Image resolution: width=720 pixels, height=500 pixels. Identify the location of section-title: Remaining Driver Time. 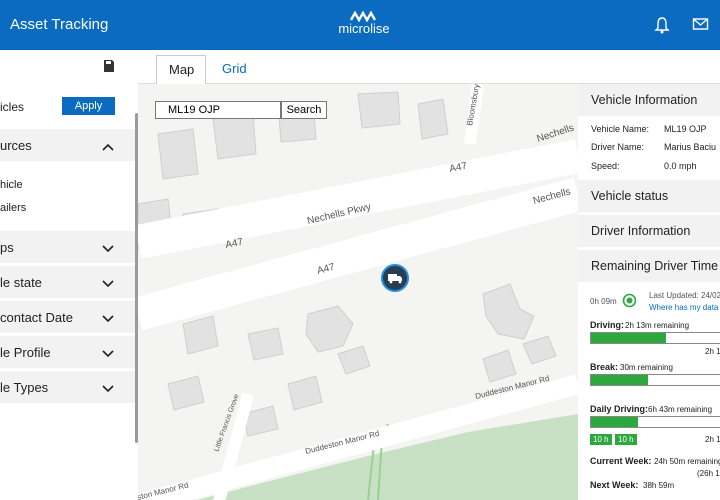
(655, 266).